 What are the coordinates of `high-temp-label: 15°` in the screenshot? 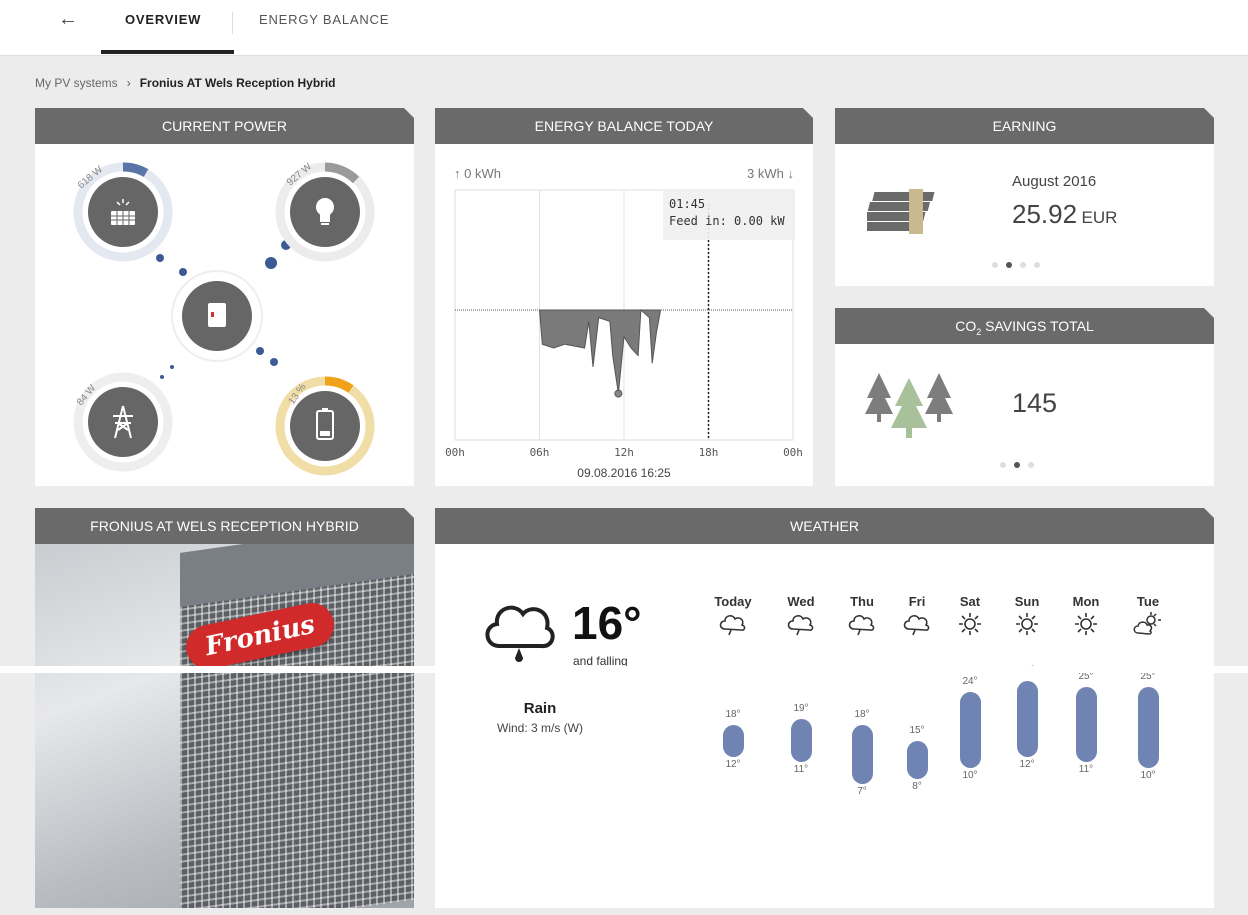 It's located at (917, 730).